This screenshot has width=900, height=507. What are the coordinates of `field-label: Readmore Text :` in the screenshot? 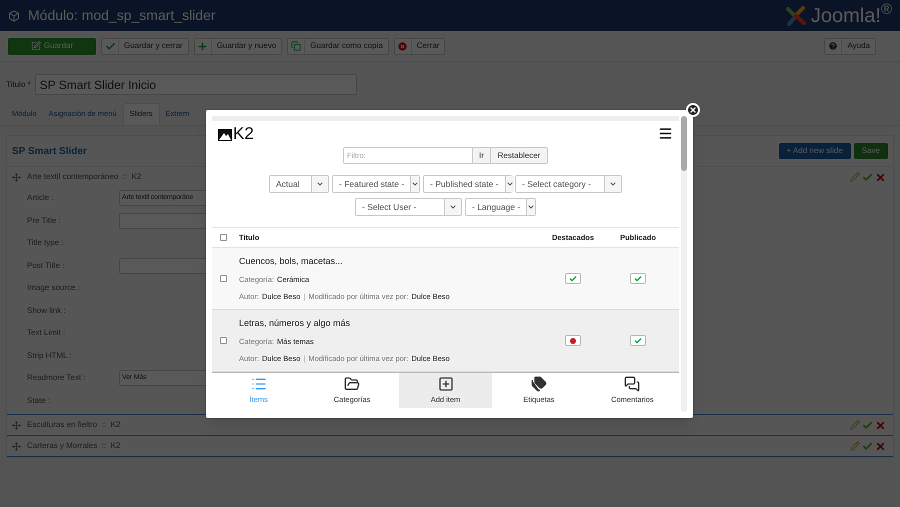 It's located at (57, 378).